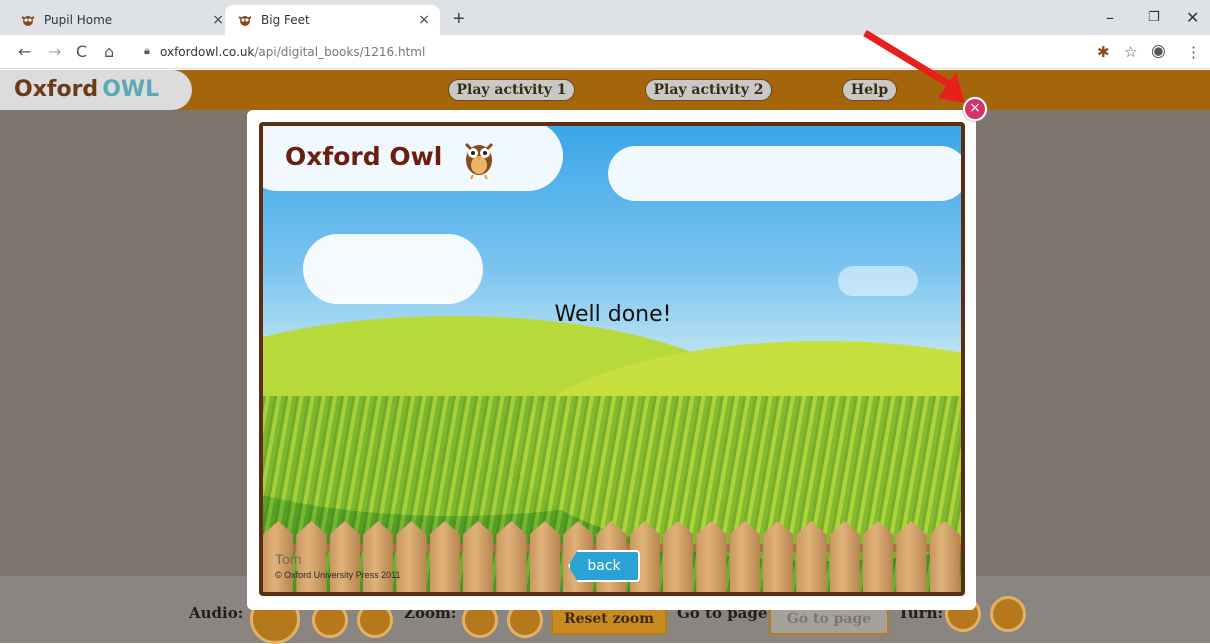 This screenshot has height=644, width=1210. Describe the element at coordinates (708, 90) in the screenshot. I see `play-activity-2-button: Play activity 2` at that location.